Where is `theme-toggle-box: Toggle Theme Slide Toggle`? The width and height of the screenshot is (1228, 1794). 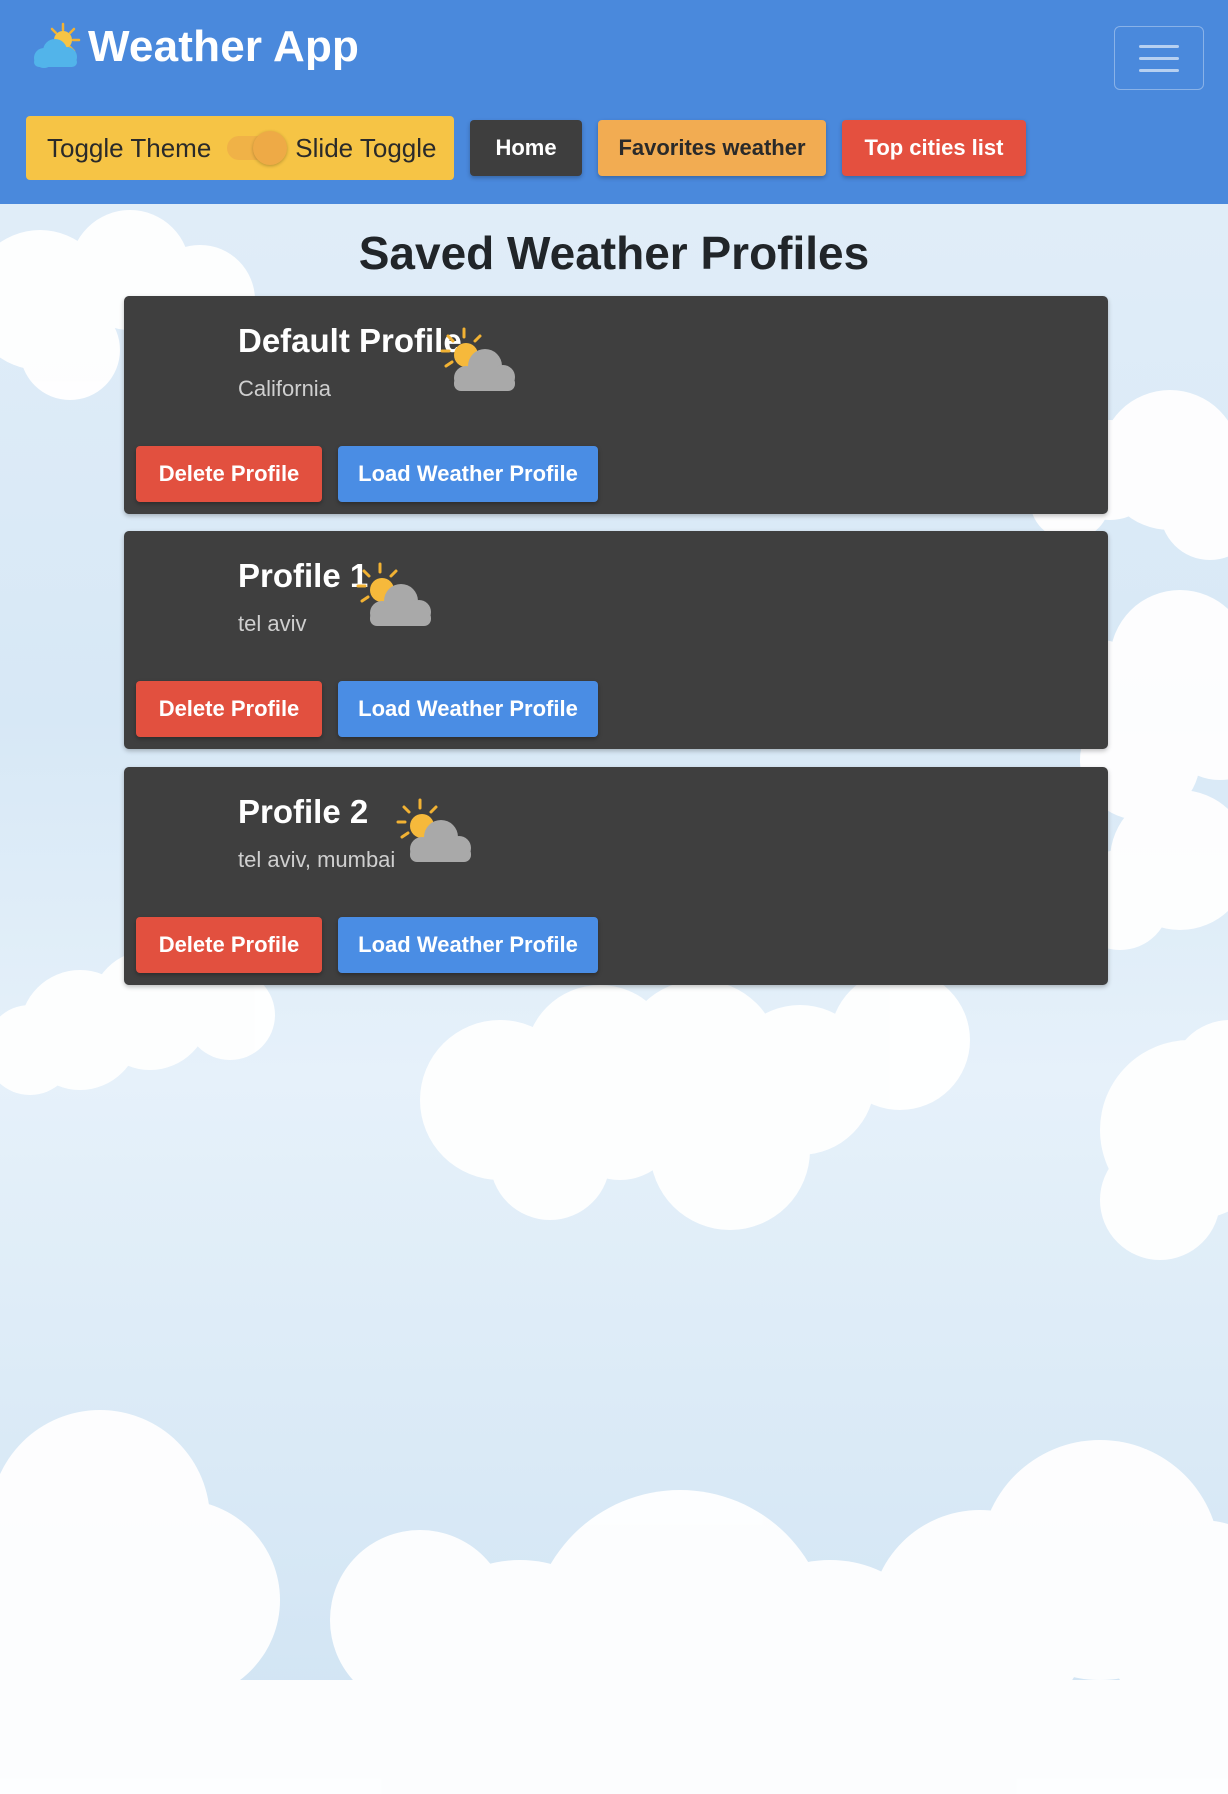 theme-toggle-box: Toggle Theme Slide Toggle is located at coordinates (240, 148).